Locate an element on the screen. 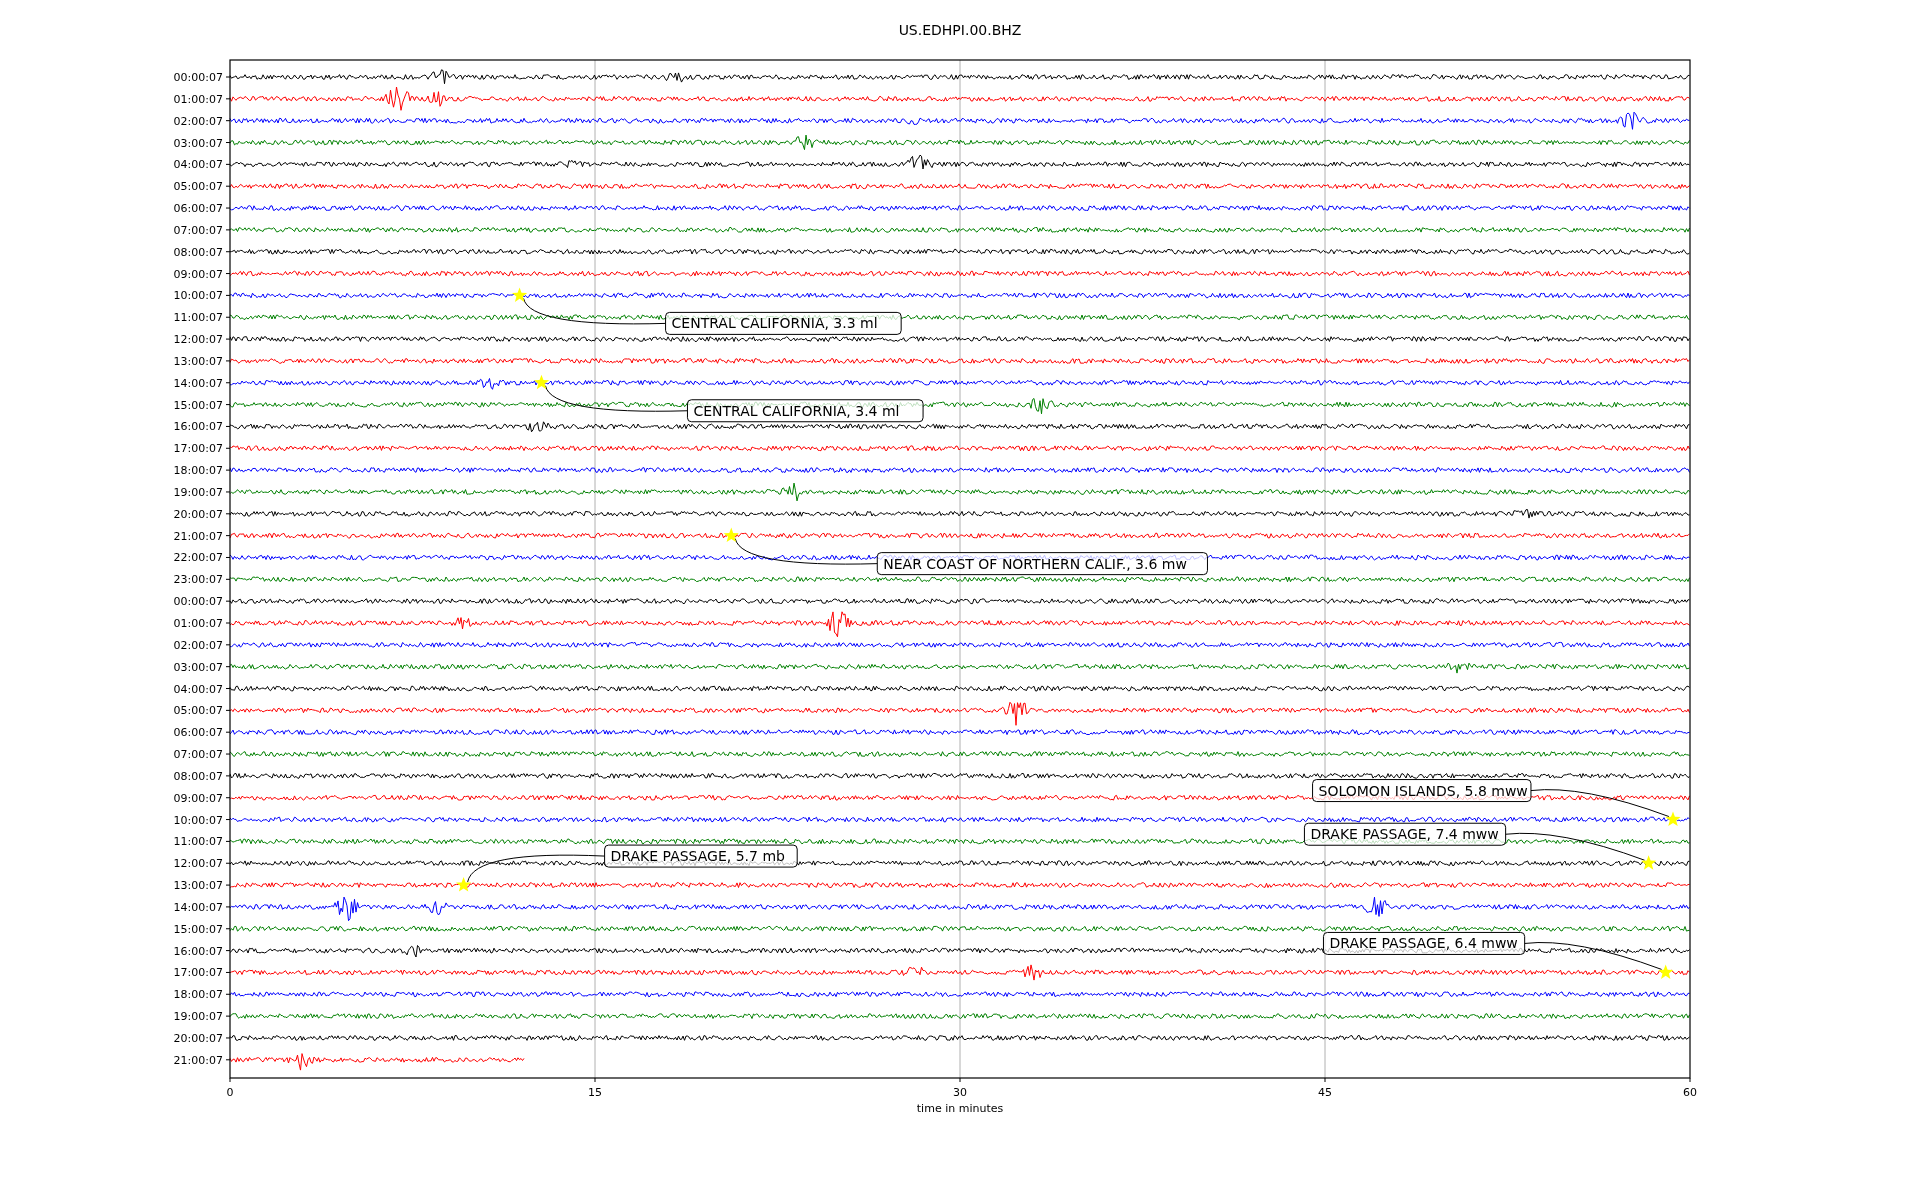 This screenshot has width=1920, height=1200. event-label: NEAR COAST OF NORTHERN CALIF., 3.6 mw is located at coordinates (1042, 564).